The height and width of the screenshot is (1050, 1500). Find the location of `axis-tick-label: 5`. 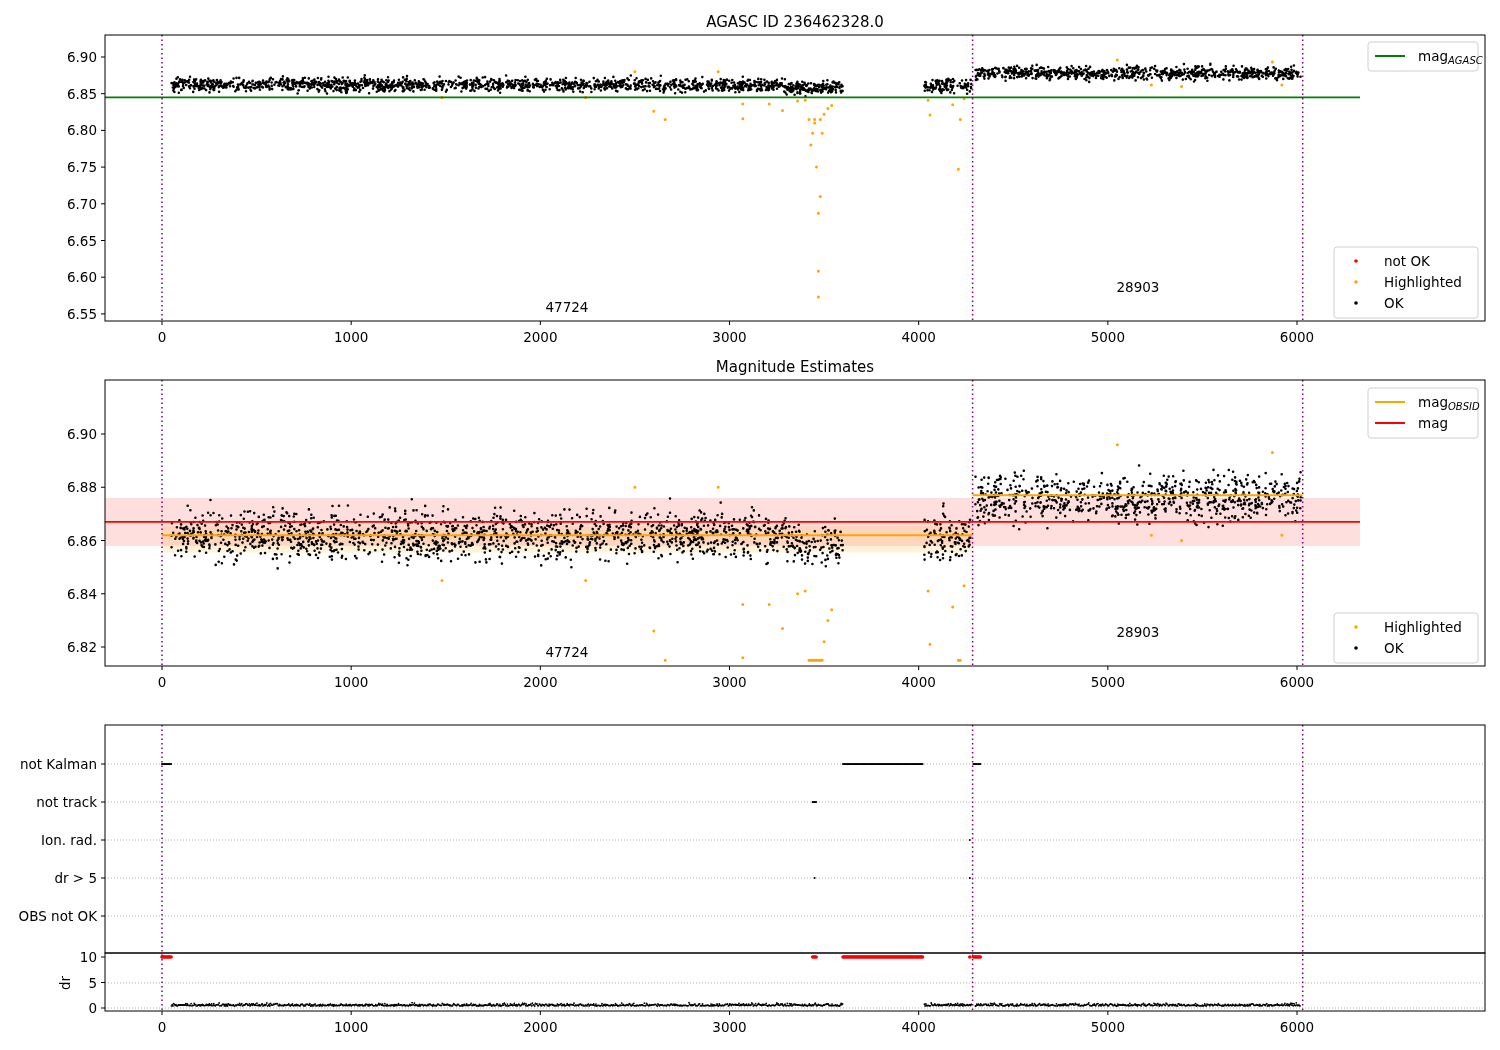

axis-tick-label: 5 is located at coordinates (92, 982).